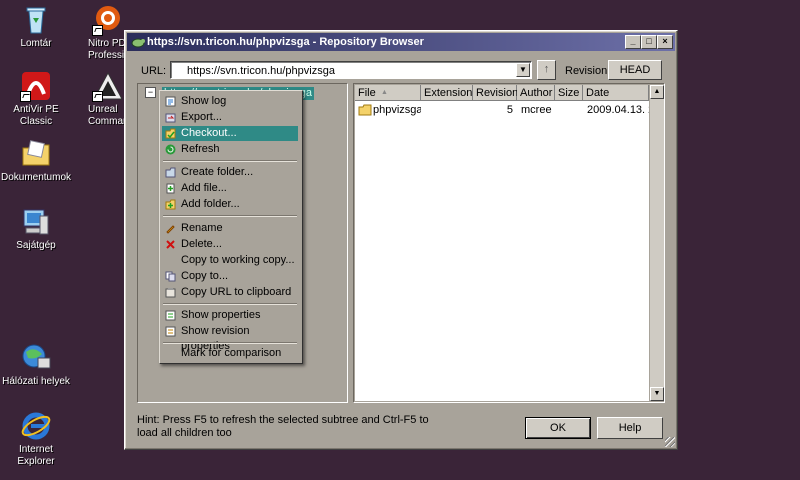 Image resolution: width=800 pixels, height=480 pixels. What do you see at coordinates (633, 42) in the screenshot?
I see `minimize-button: _` at bounding box center [633, 42].